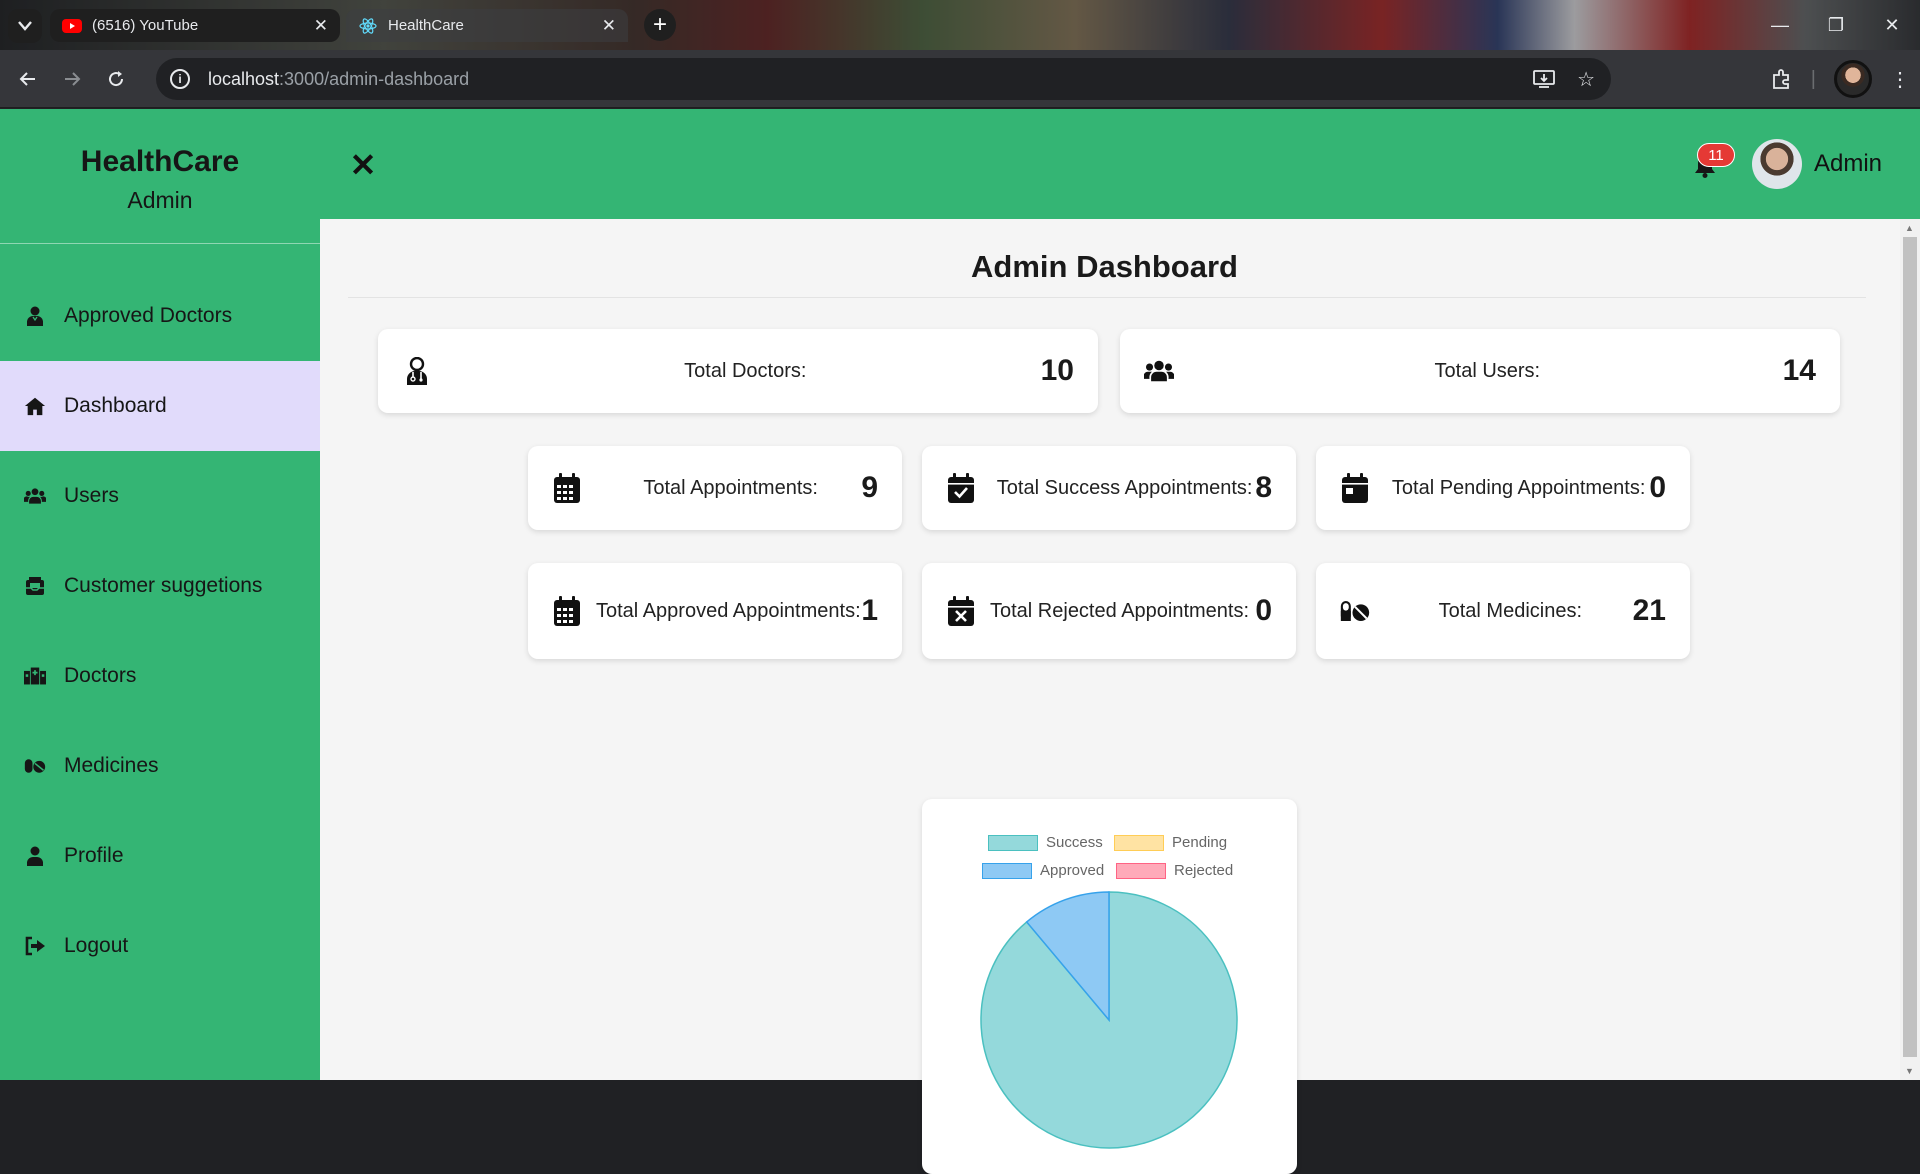  Describe the element at coordinates (1120, 164) in the screenshot. I see `top-header: ✕ 11 Admin` at that location.